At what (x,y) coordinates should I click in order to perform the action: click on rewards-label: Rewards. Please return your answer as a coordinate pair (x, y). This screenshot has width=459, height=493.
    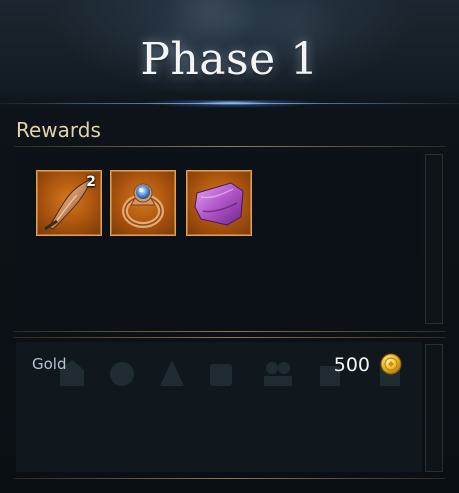
    Looking at the image, I should click on (58, 130).